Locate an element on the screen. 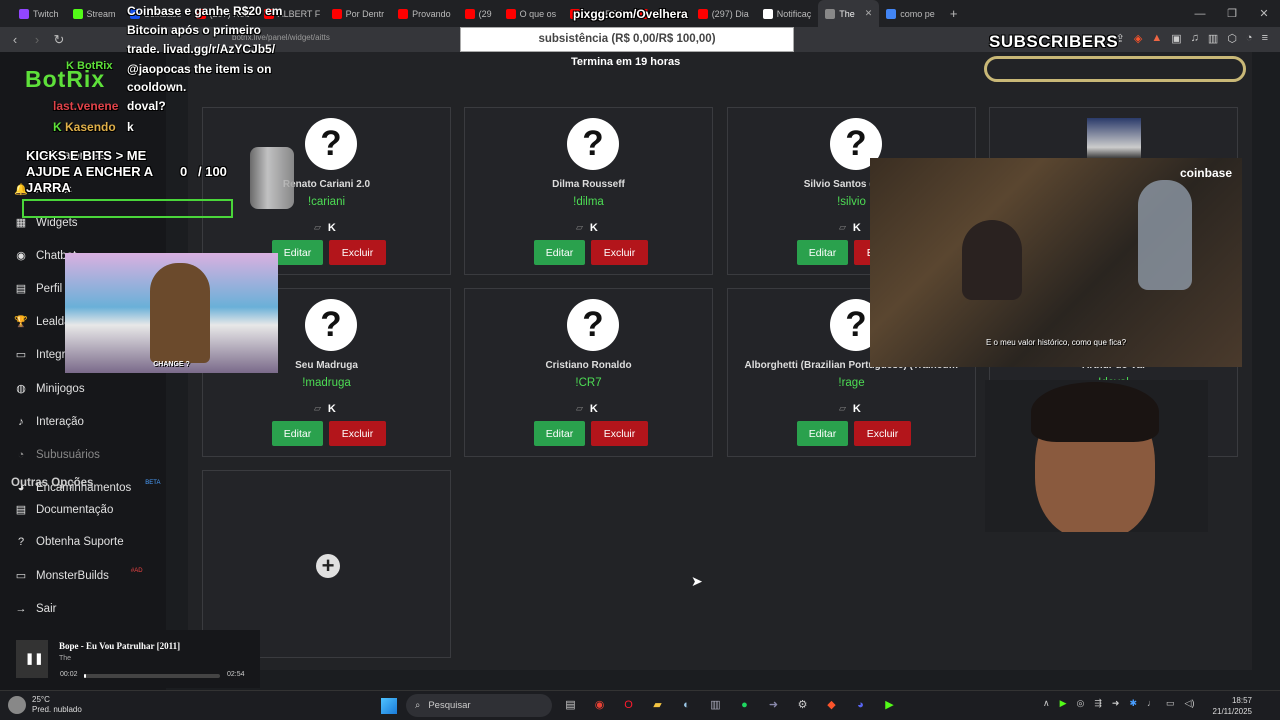 The width and height of the screenshot is (1280, 720). subscribers-label: SUBSCRIBERS is located at coordinates (1054, 41).